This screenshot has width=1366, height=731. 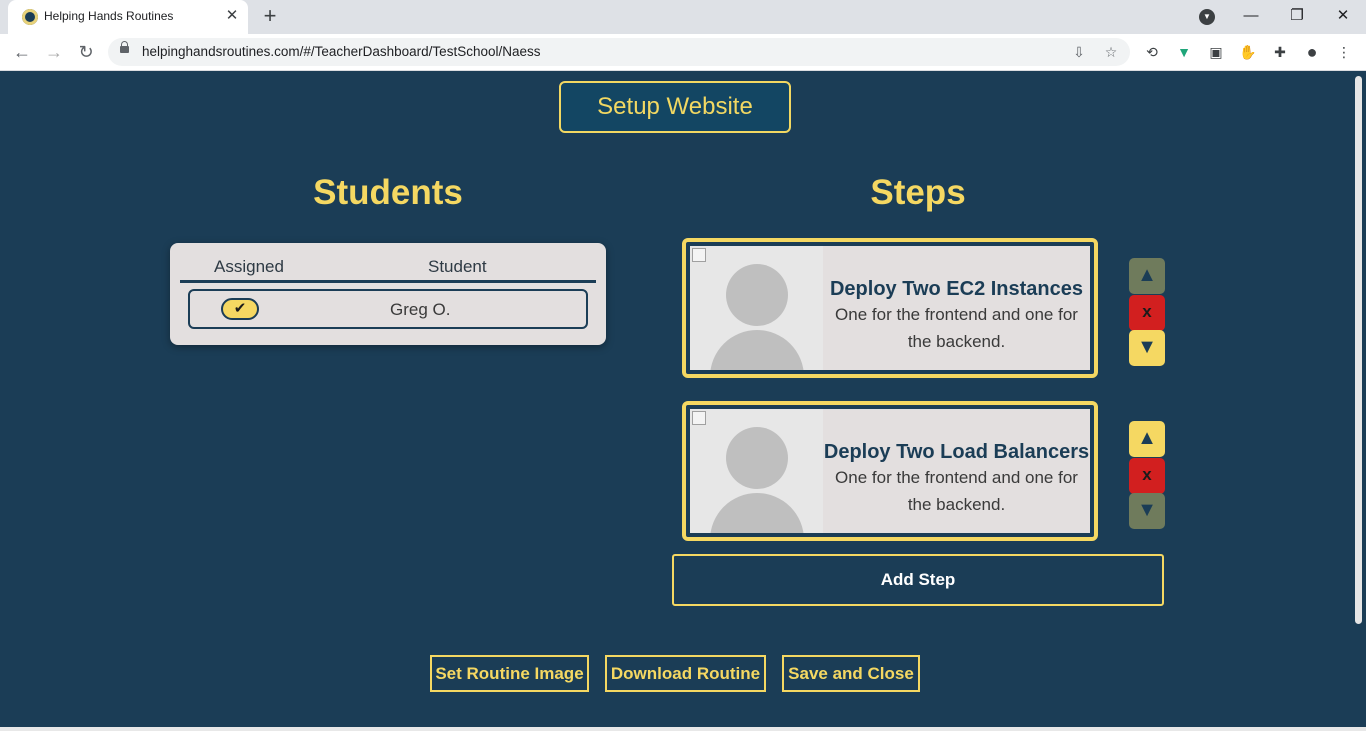 I want to click on student-name: Greg O., so click(x=420, y=309).